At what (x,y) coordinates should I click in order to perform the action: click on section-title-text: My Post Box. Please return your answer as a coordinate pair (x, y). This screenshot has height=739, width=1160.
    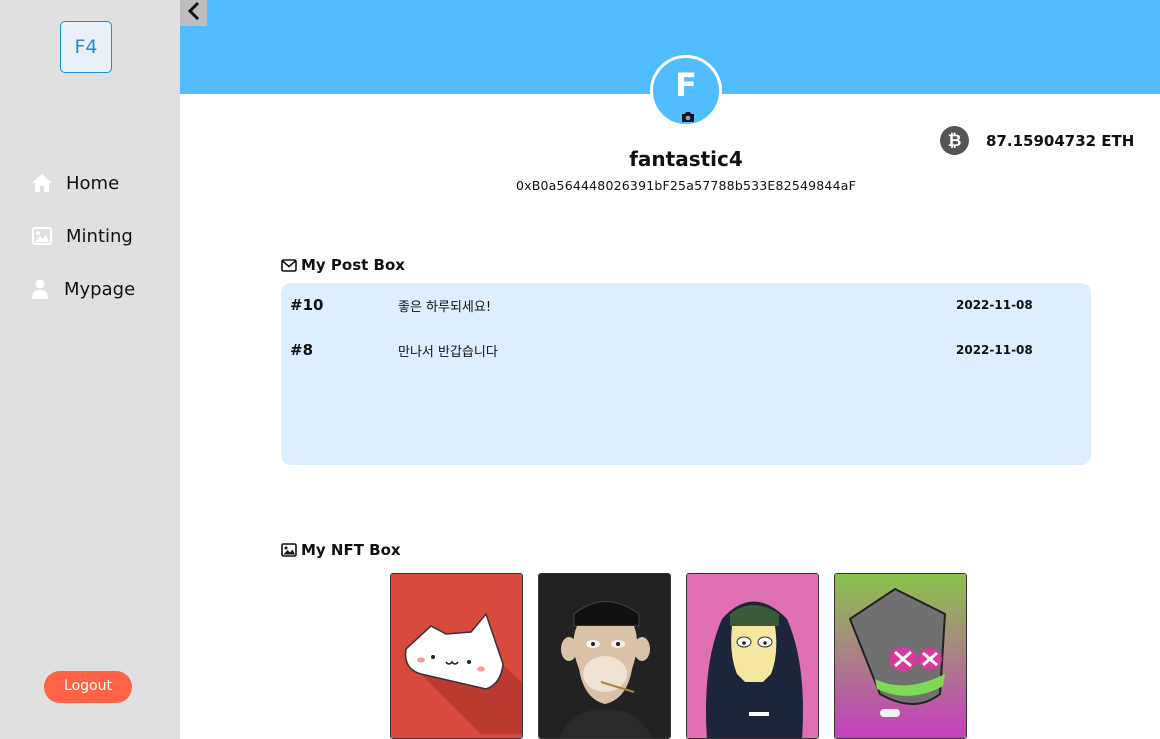
    Looking at the image, I should click on (353, 265).